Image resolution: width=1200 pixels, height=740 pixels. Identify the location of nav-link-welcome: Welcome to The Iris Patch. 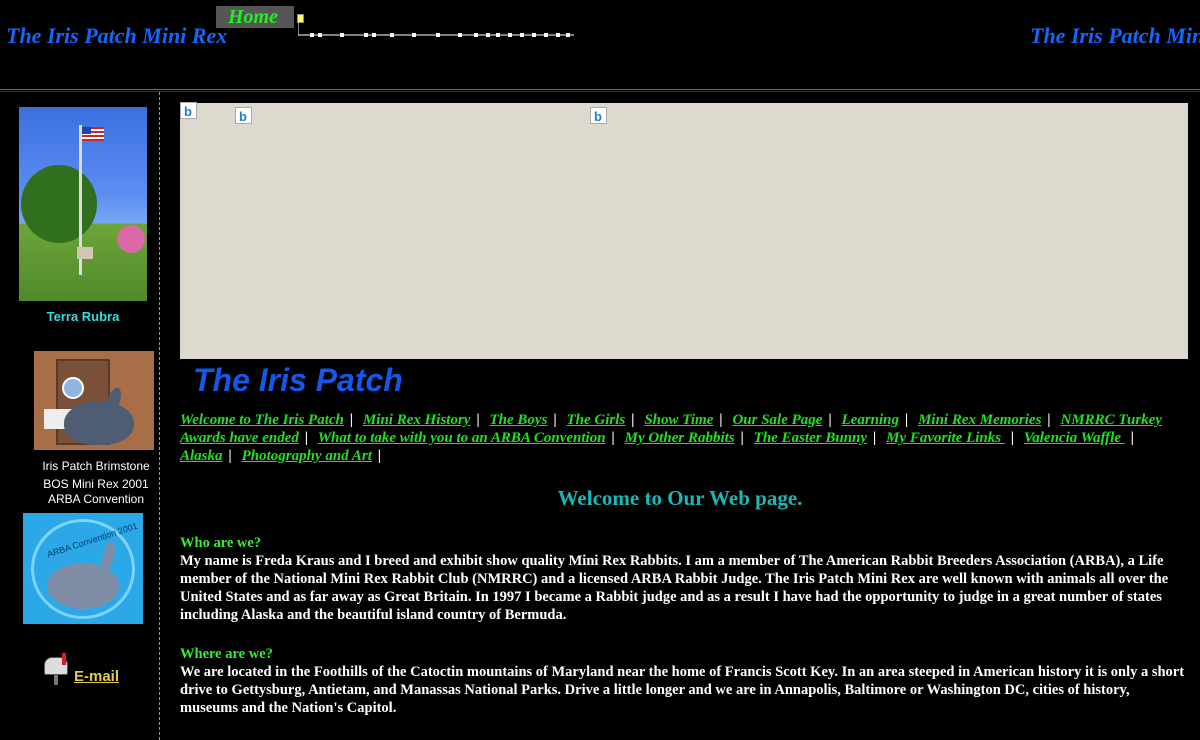
(262, 420).